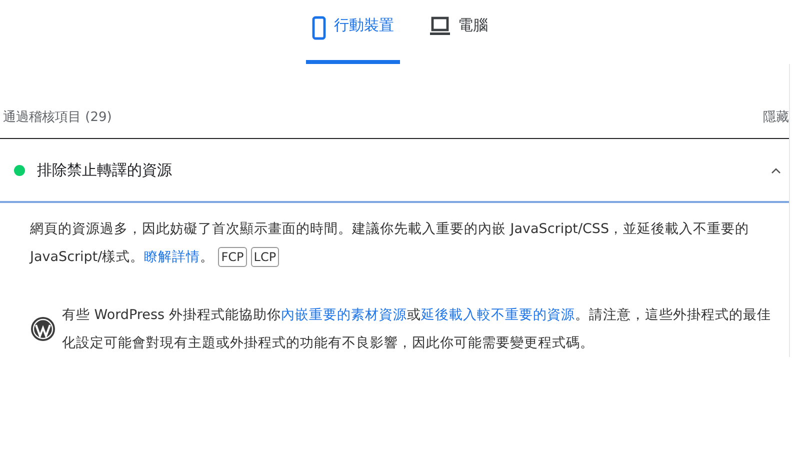  What do you see at coordinates (776, 170) in the screenshot?
I see `chevron-icon` at bounding box center [776, 170].